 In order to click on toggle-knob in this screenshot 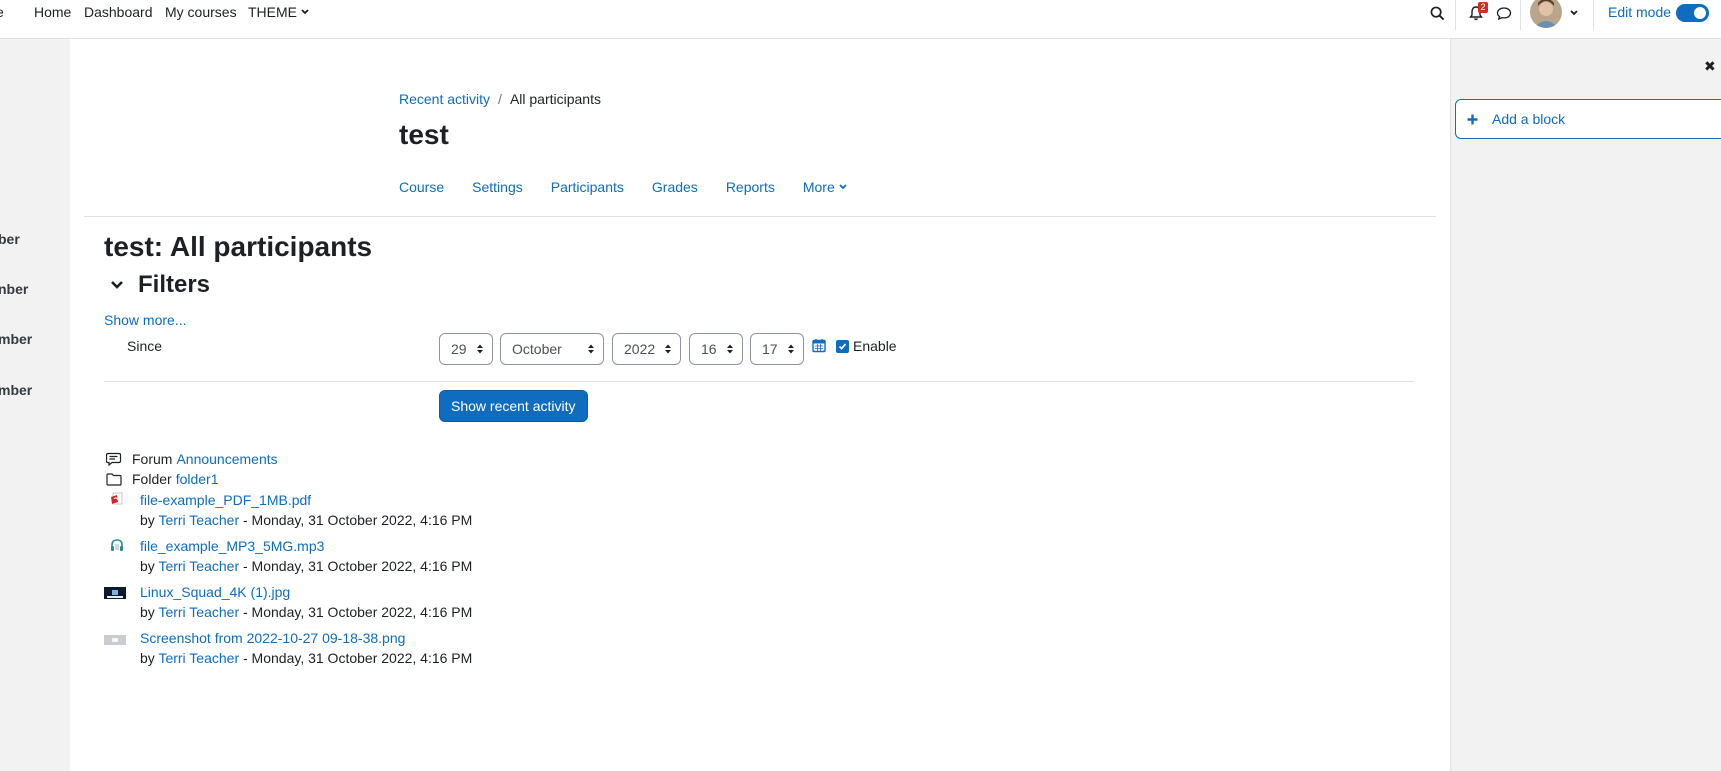, I will do `click(1700, 13)`.